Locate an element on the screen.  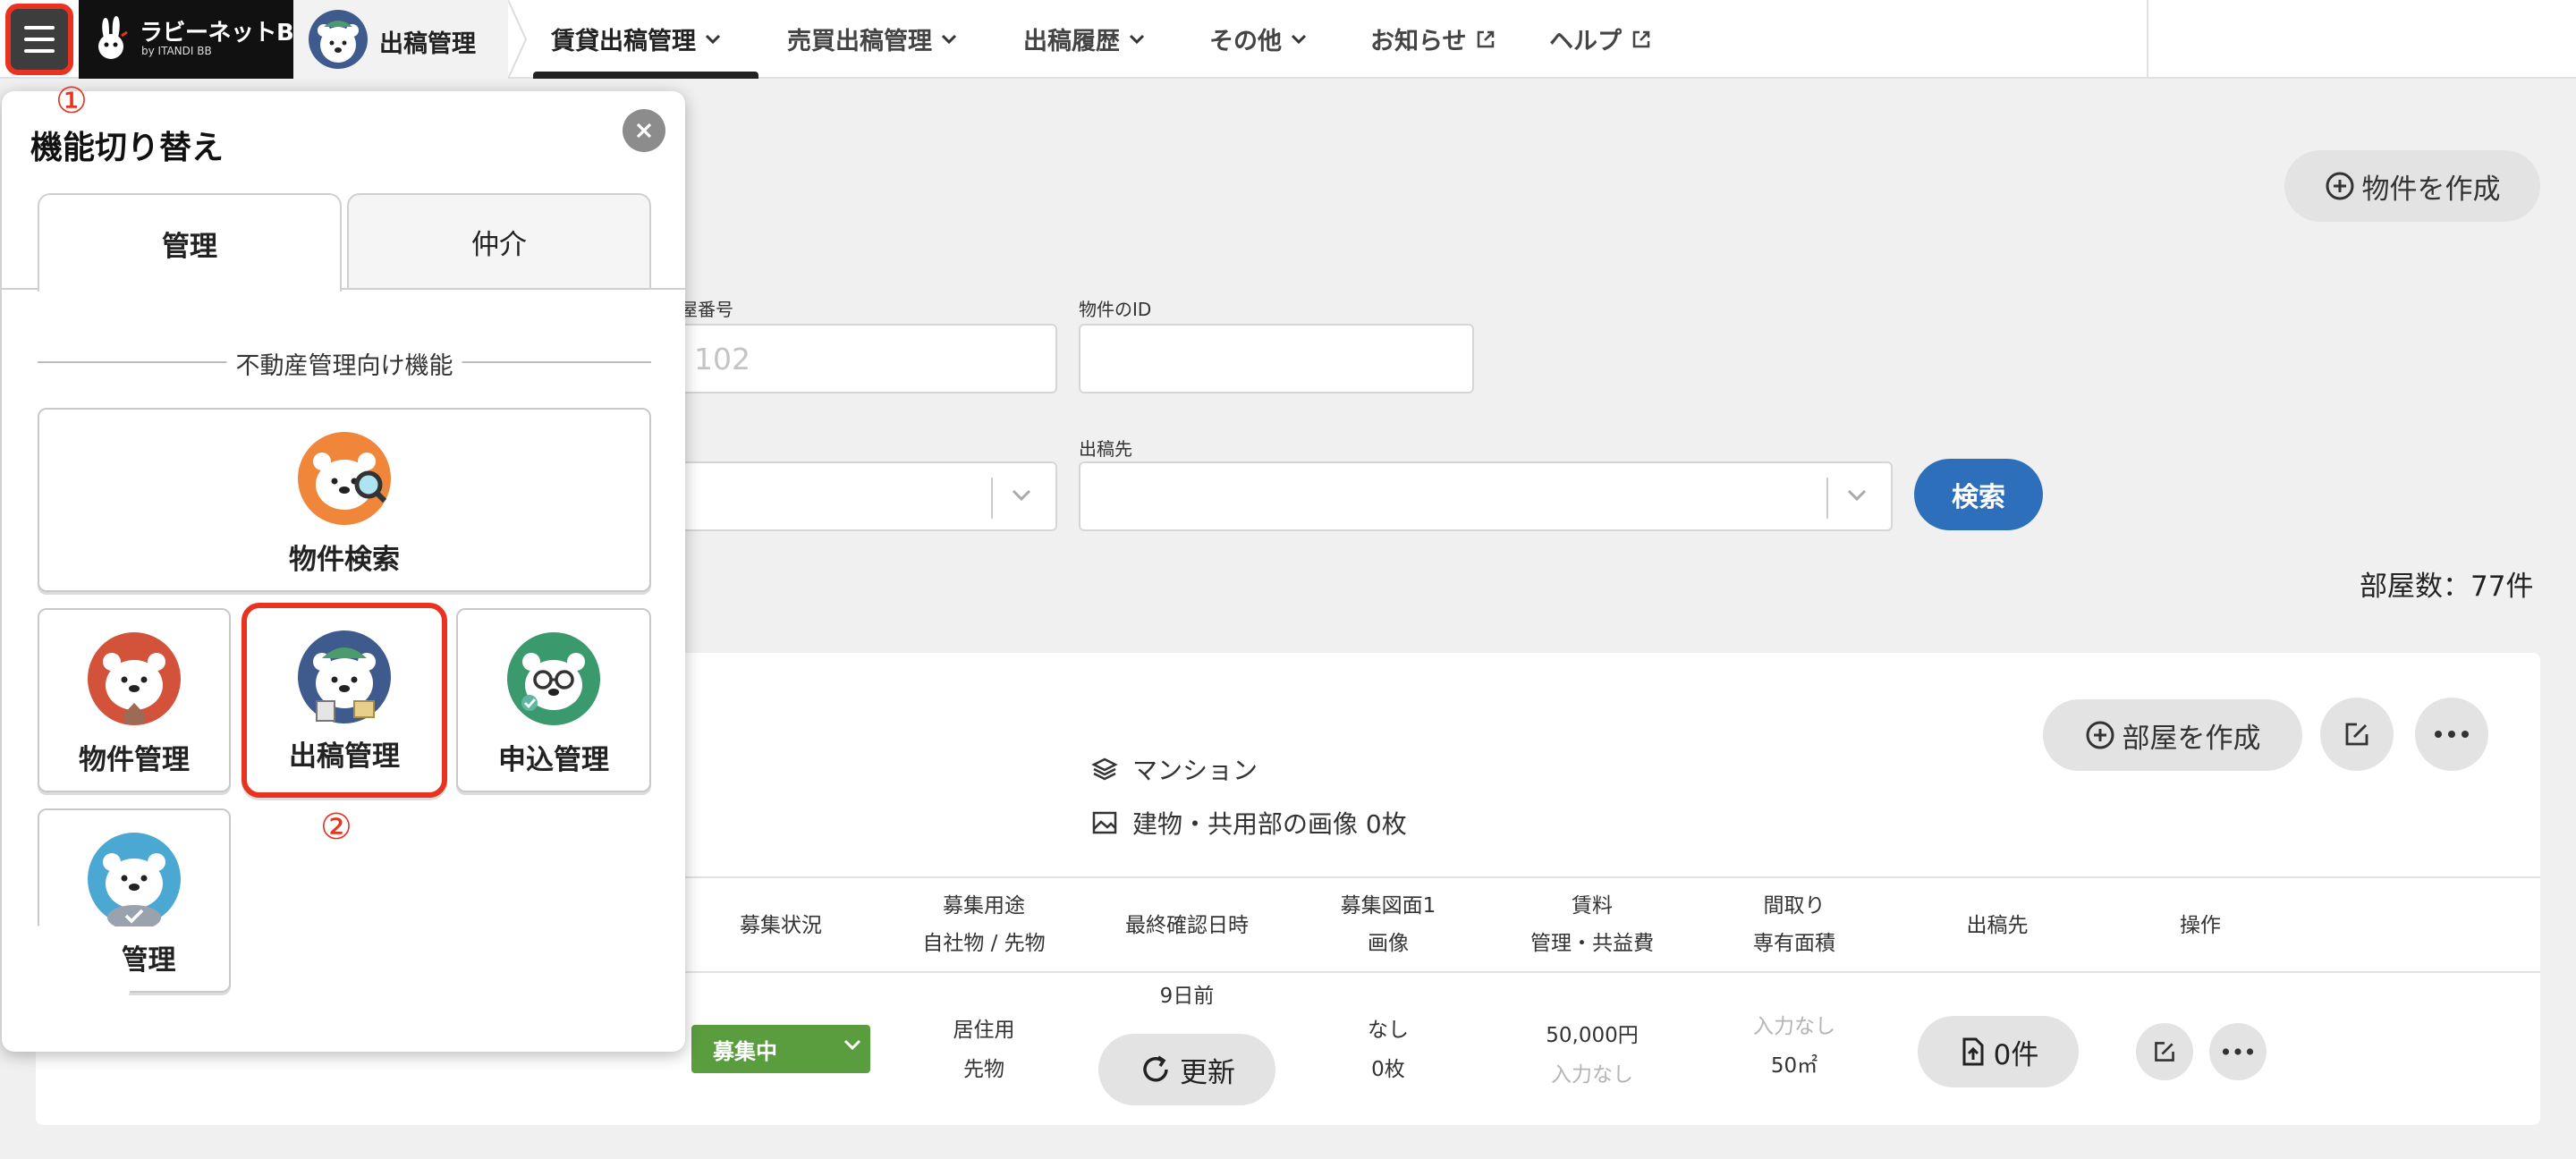
col-drawing: 募集図面1 画像 is located at coordinates (1388, 925).